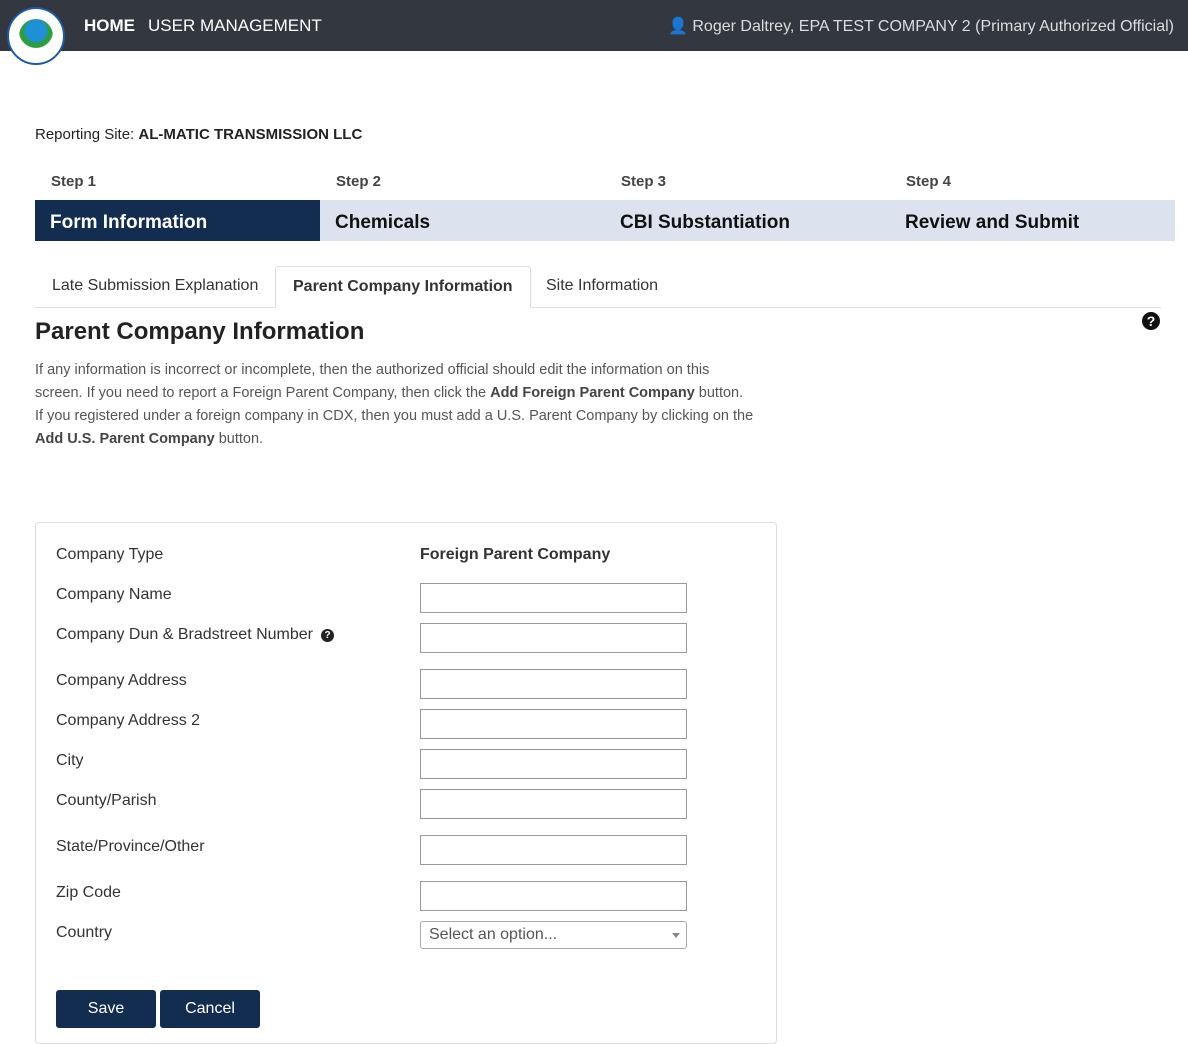 Image resolution: width=1188 pixels, height=1044 pixels. What do you see at coordinates (84, 932) in the screenshot?
I see `country-label: Country` at bounding box center [84, 932].